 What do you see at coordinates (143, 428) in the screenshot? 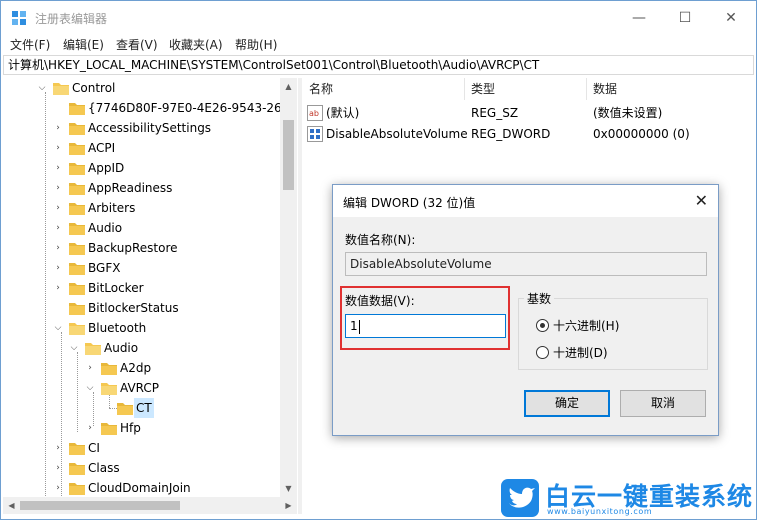
I see `tree-item-hfp: › Hfp` at bounding box center [143, 428].